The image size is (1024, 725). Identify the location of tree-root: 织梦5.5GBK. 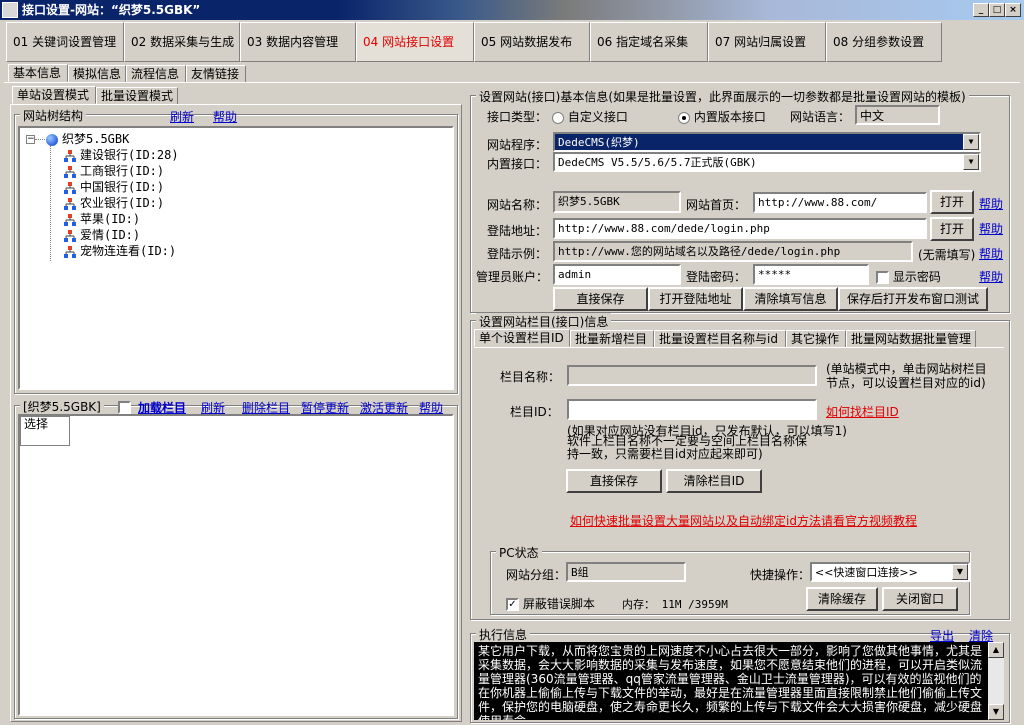
(87, 139).